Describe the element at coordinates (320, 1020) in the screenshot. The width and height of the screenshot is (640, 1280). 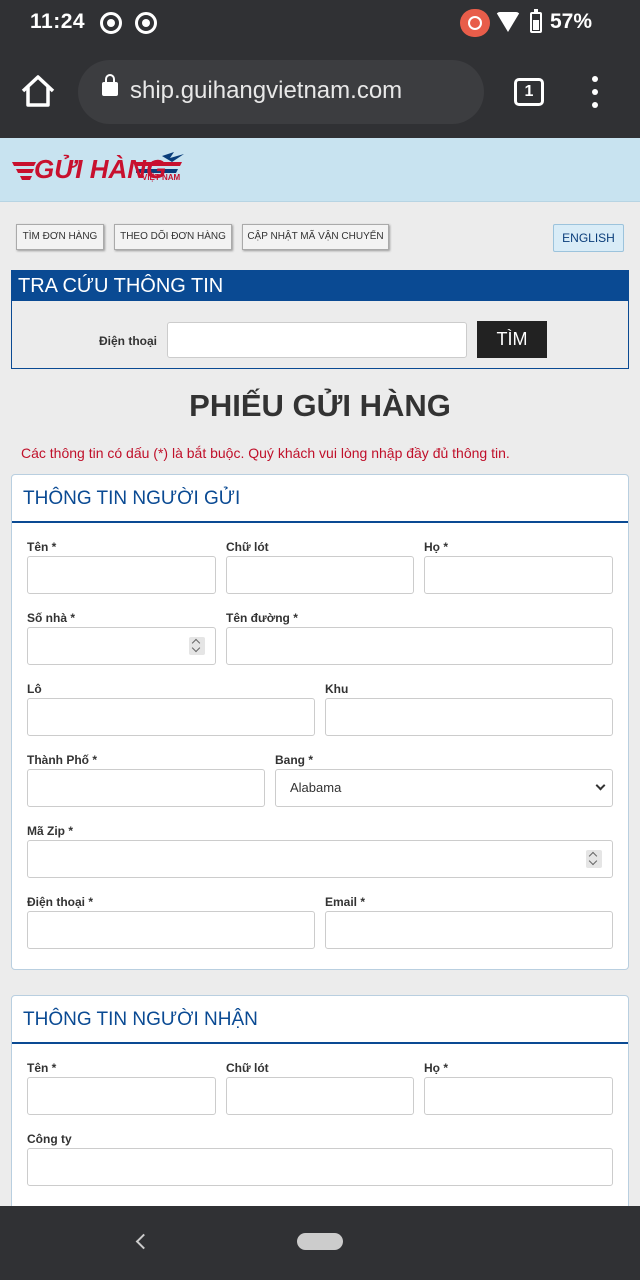
I see `receiver-title: THÔNG TIN NGƯỜI NHẬN` at that location.